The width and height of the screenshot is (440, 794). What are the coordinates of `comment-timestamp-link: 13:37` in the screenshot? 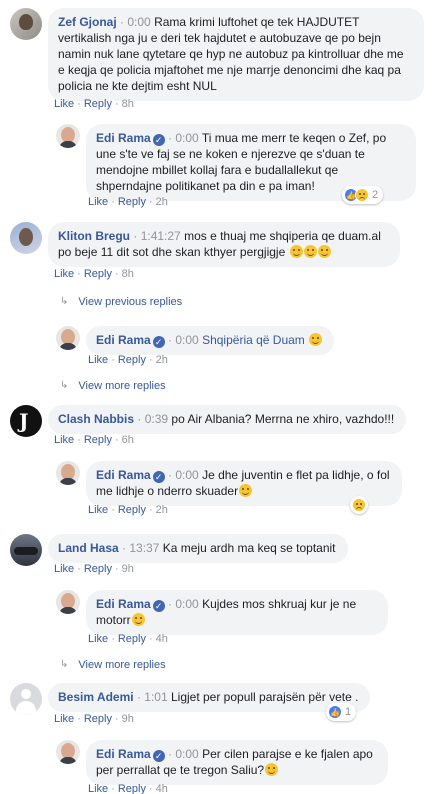 It's located at (144, 548).